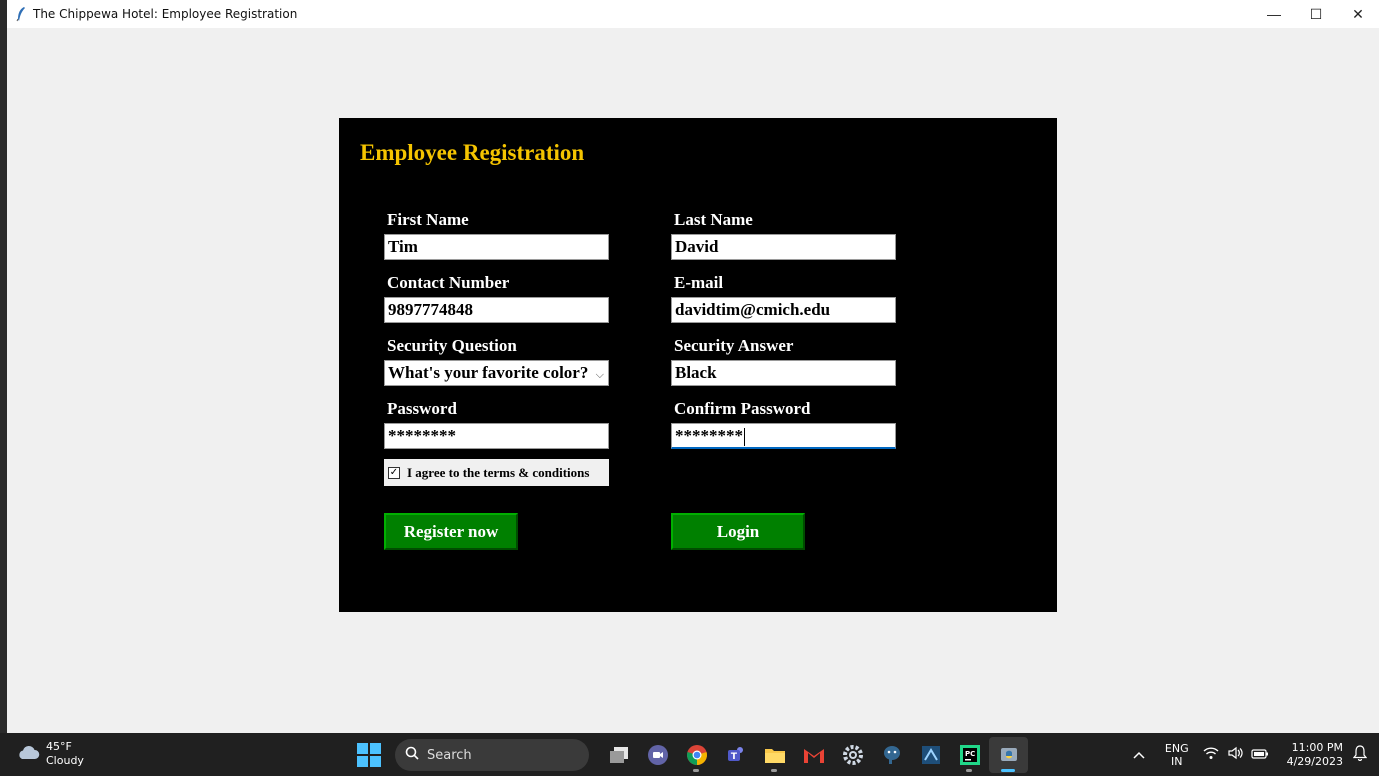  What do you see at coordinates (65, 760) in the screenshot?
I see `weather-description: Cloudy` at bounding box center [65, 760].